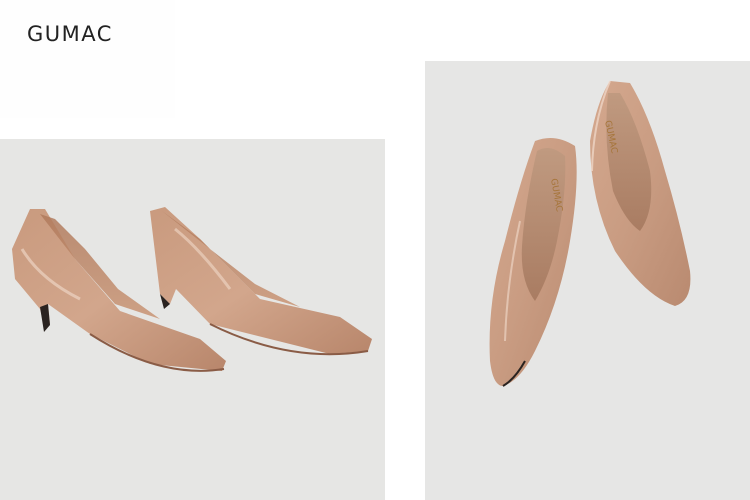 The image size is (750, 500). What do you see at coordinates (533, 262) in the screenshot?
I see `lower-shoe: GUMAC` at bounding box center [533, 262].